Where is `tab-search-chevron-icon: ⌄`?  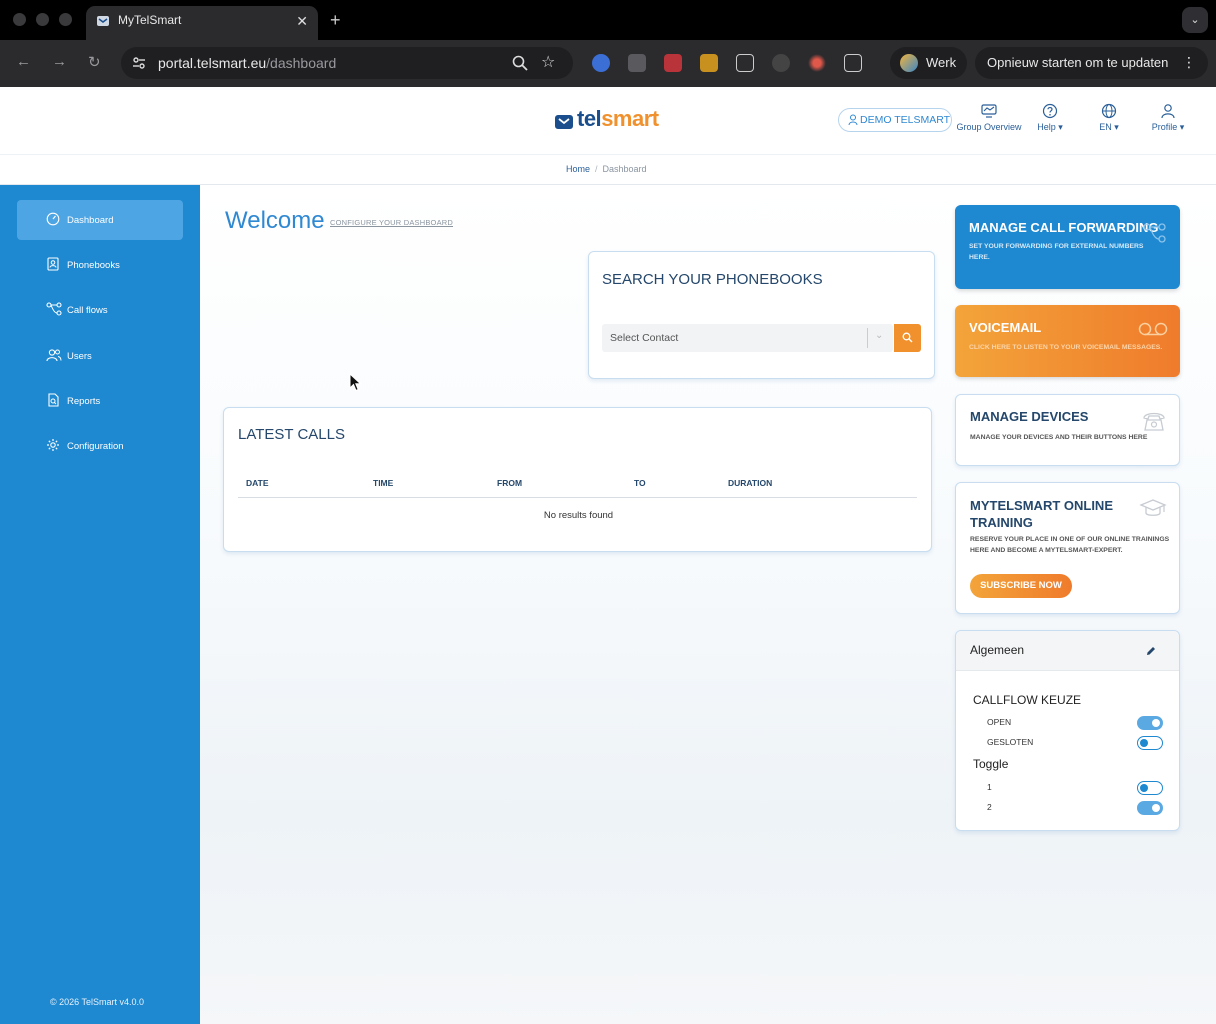
tab-search-chevron-icon: ⌄ is located at coordinates (1195, 20).